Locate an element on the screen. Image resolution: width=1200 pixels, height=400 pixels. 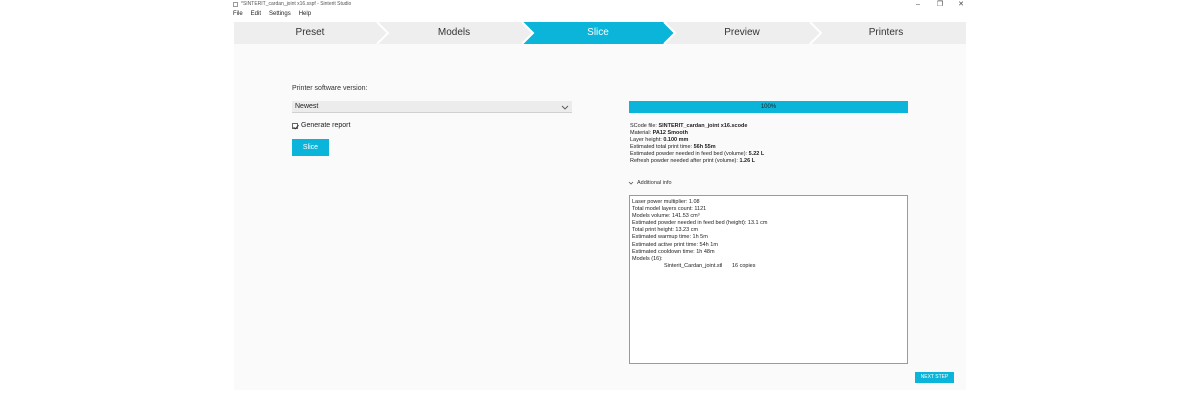
next-step-button: NEXT STEP is located at coordinates (934, 377).